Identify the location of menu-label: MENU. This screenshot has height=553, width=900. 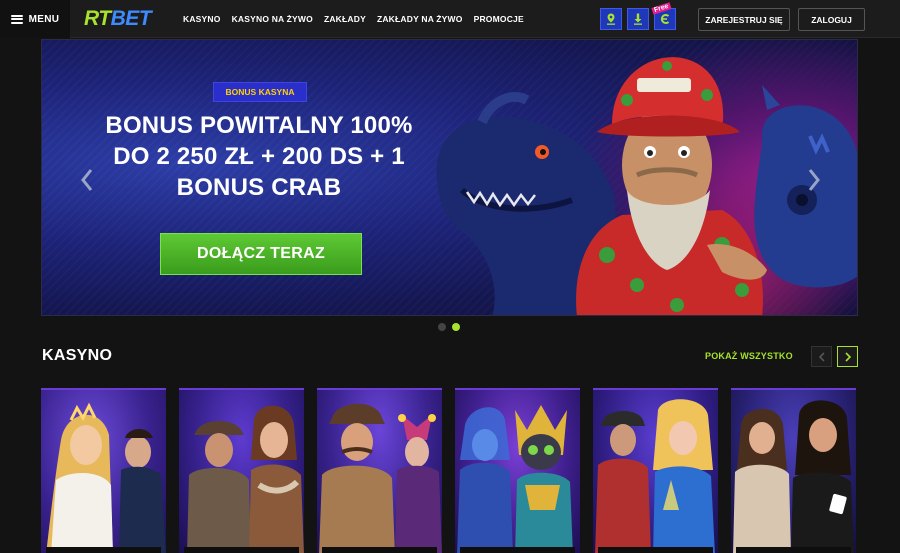
(44, 19).